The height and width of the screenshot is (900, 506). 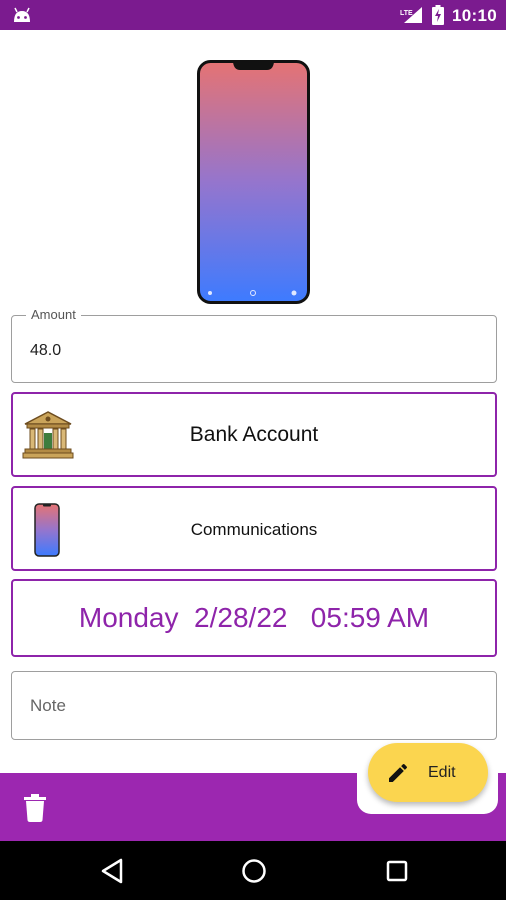 I want to click on status-clock: 10:10, so click(x=474, y=15).